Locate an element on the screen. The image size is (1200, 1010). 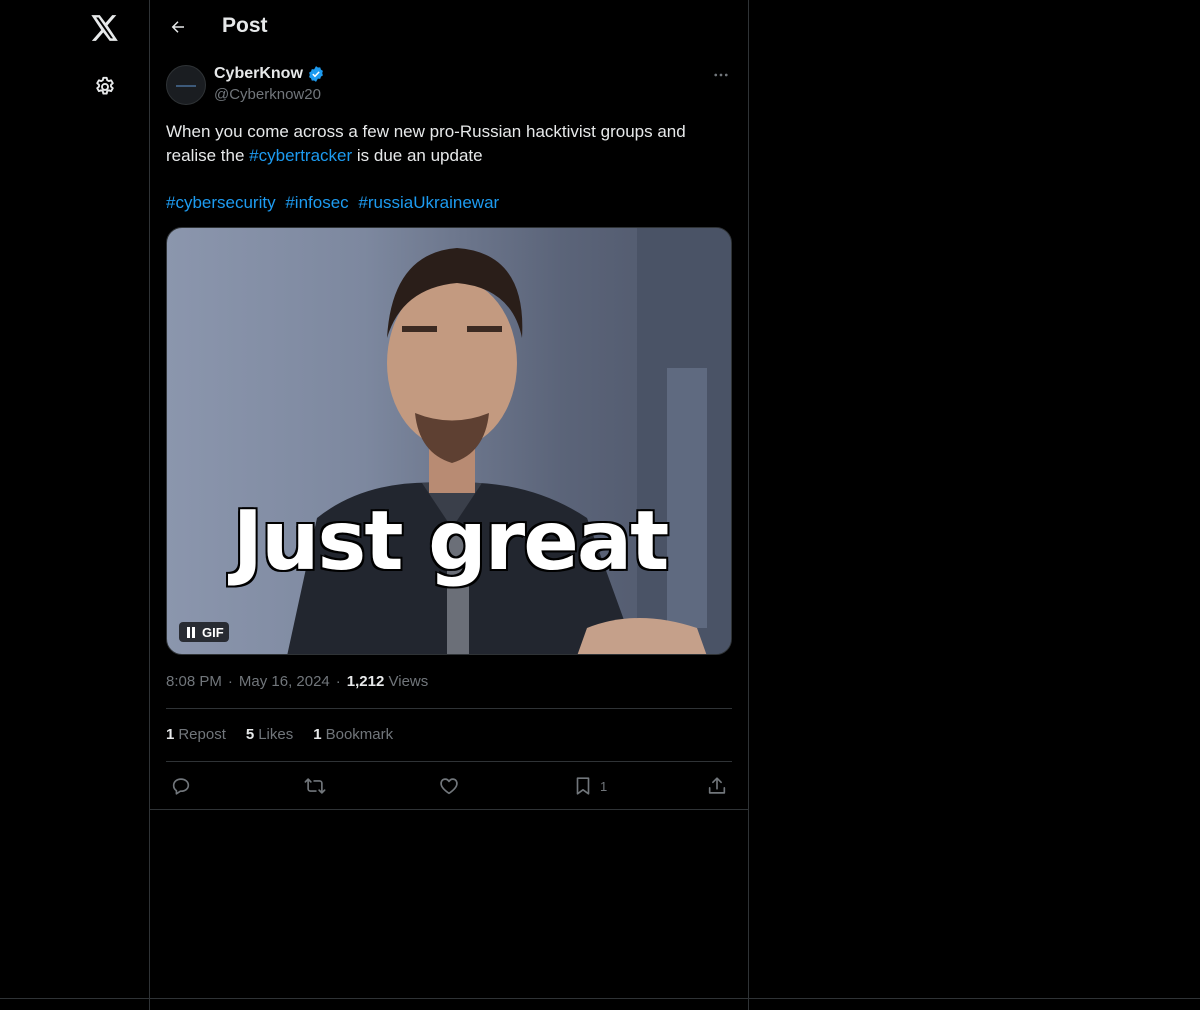
stat-label: Likes is located at coordinates (276, 734).